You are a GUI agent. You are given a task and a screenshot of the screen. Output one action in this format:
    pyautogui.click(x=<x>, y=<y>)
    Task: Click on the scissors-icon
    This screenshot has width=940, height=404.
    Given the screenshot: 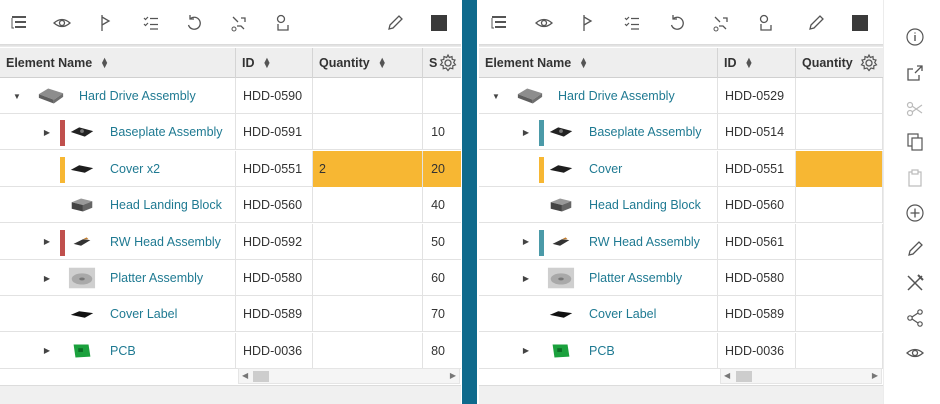 What is the action you would take?
    pyautogui.click(x=915, y=109)
    